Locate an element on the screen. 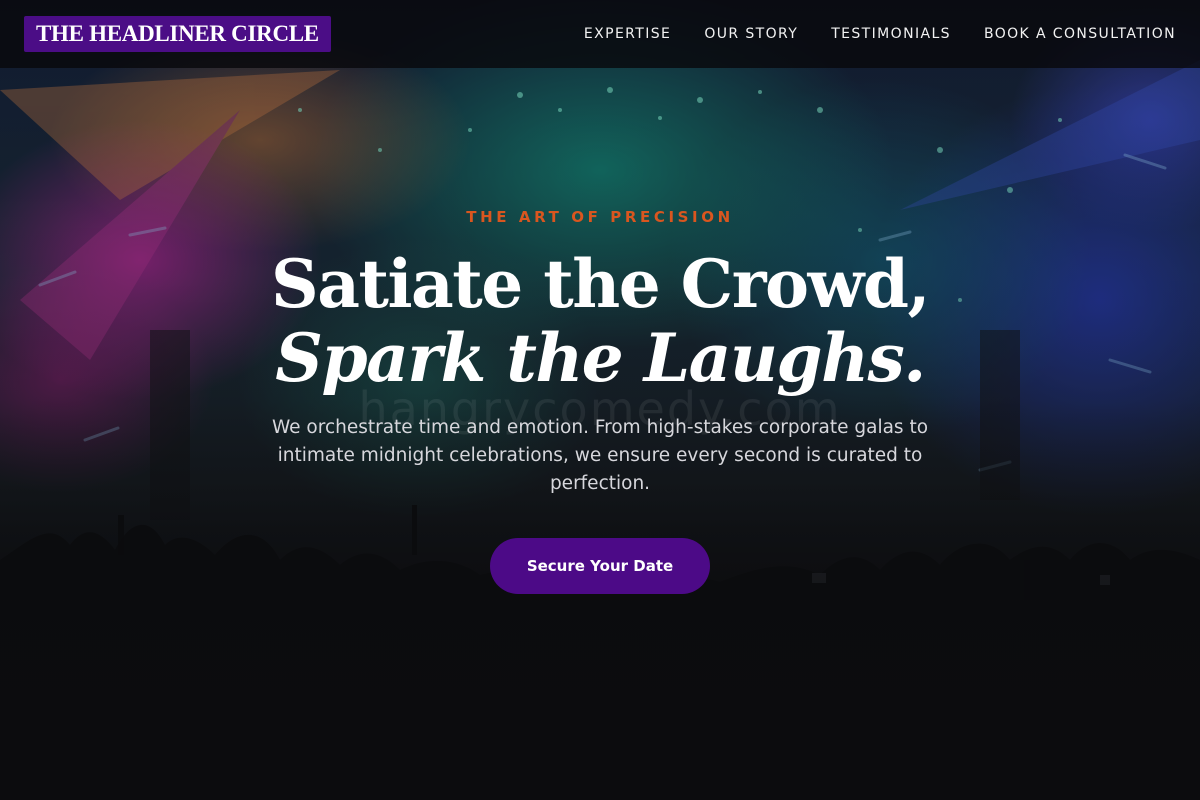 This screenshot has width=1200, height=800. hero-eyebrow: THE ART OF PRECISION is located at coordinates (600, 217).